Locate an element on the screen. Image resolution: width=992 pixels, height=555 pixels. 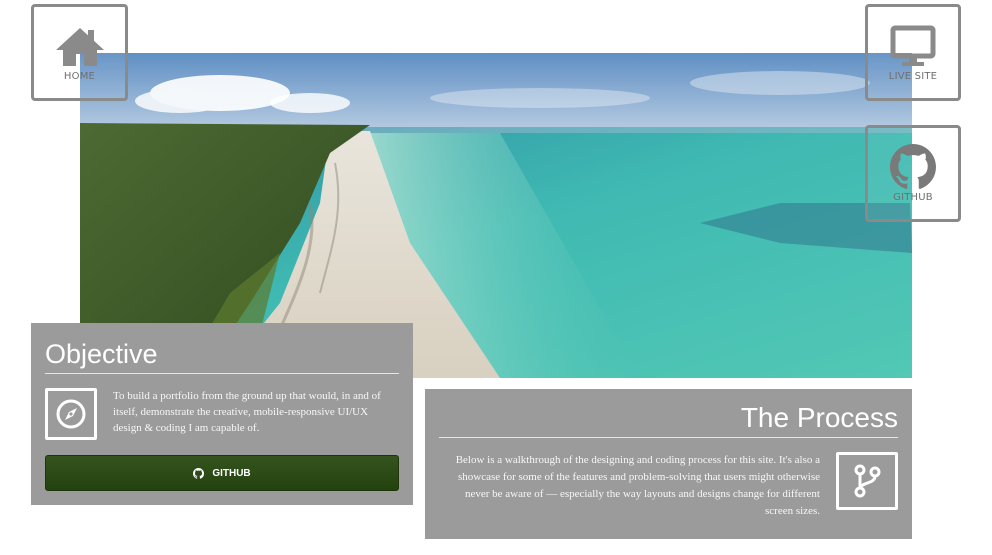
compass-icon is located at coordinates (71, 414).